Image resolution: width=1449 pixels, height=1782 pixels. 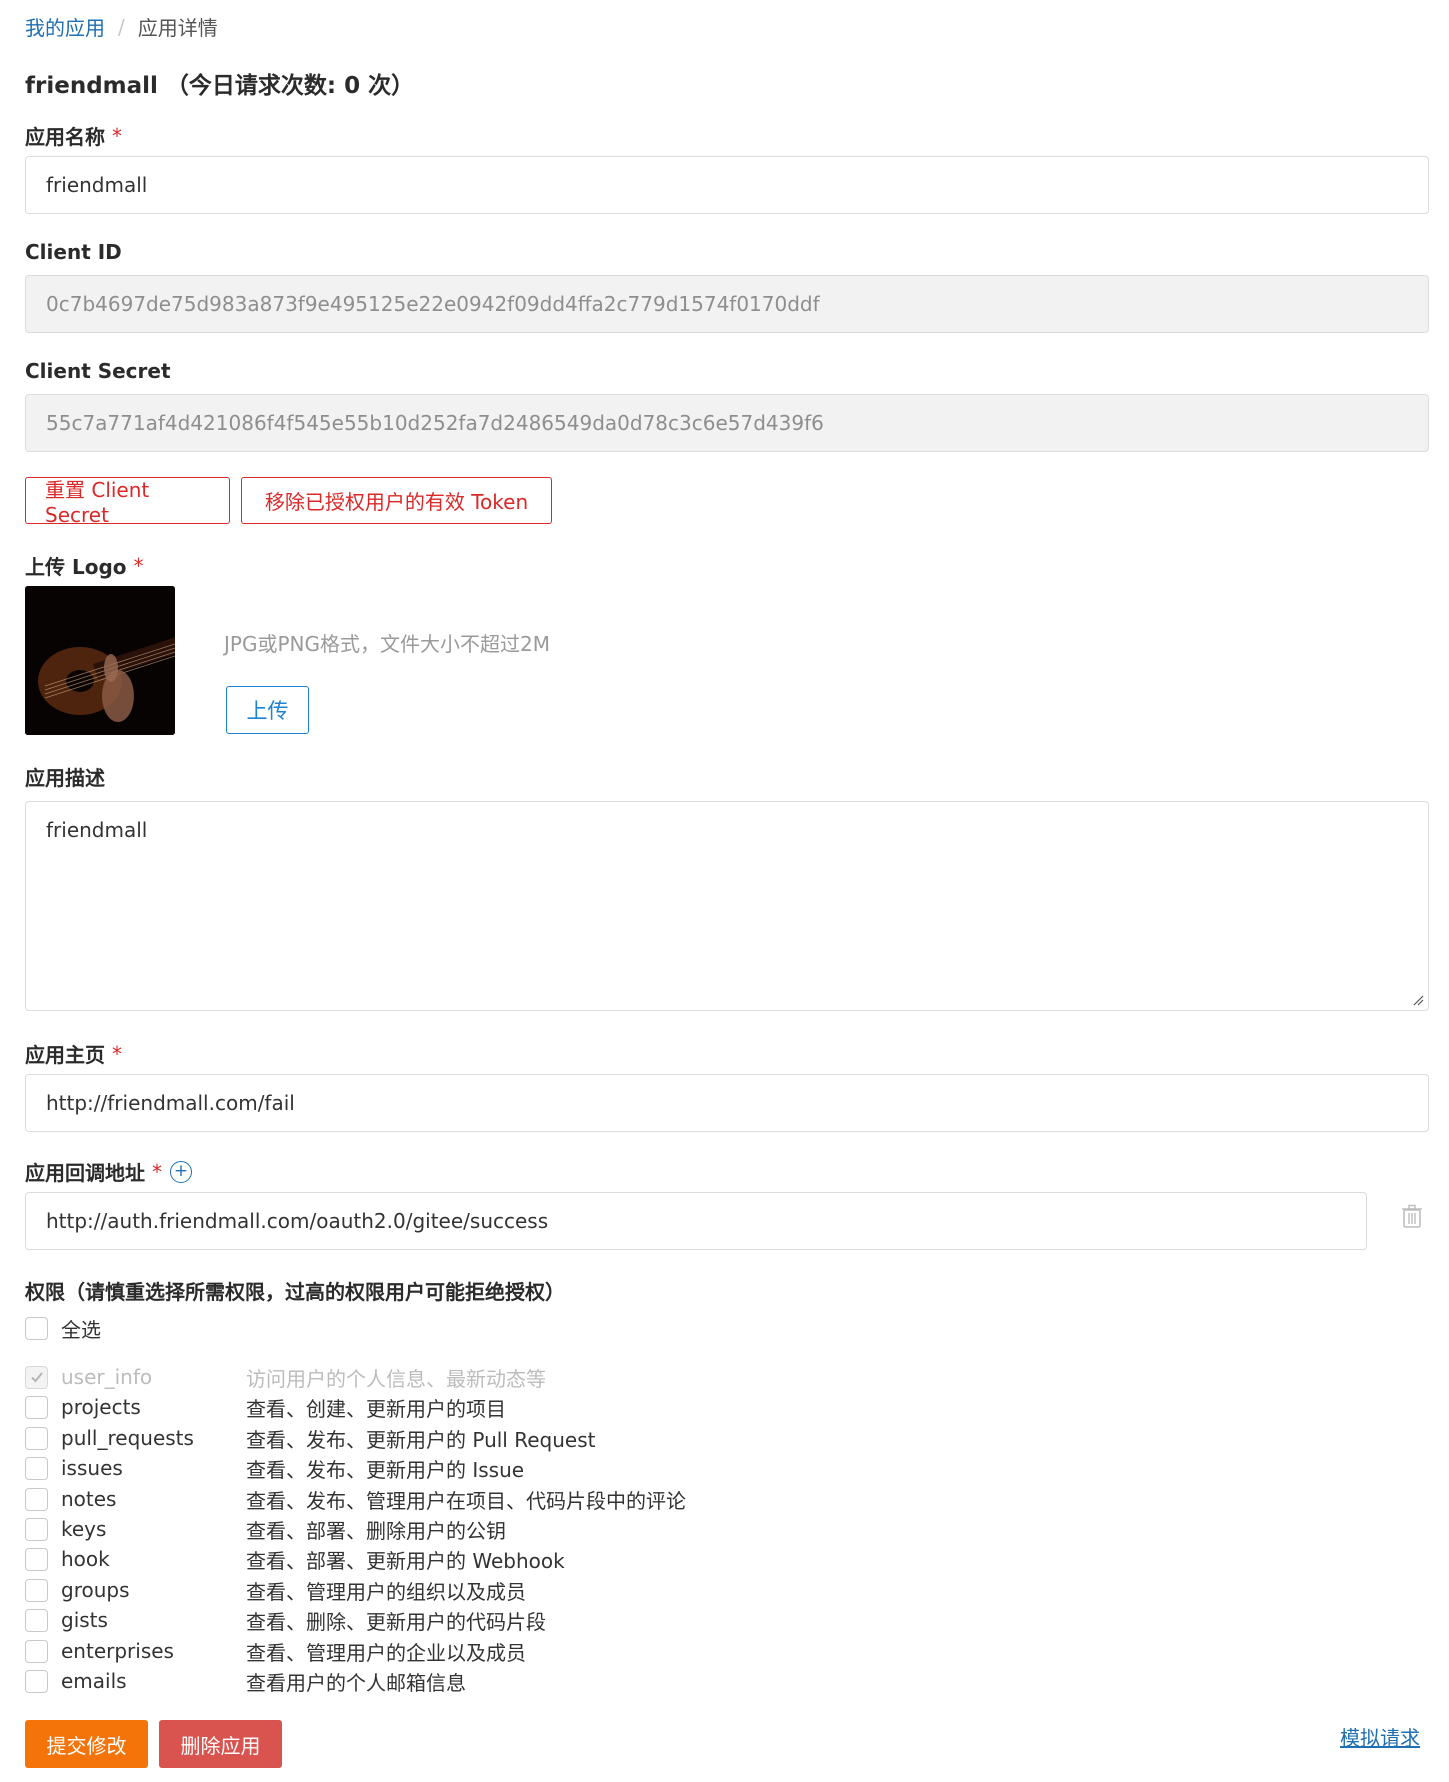 I want to click on select-all-label: 全选, so click(x=81, y=1329).